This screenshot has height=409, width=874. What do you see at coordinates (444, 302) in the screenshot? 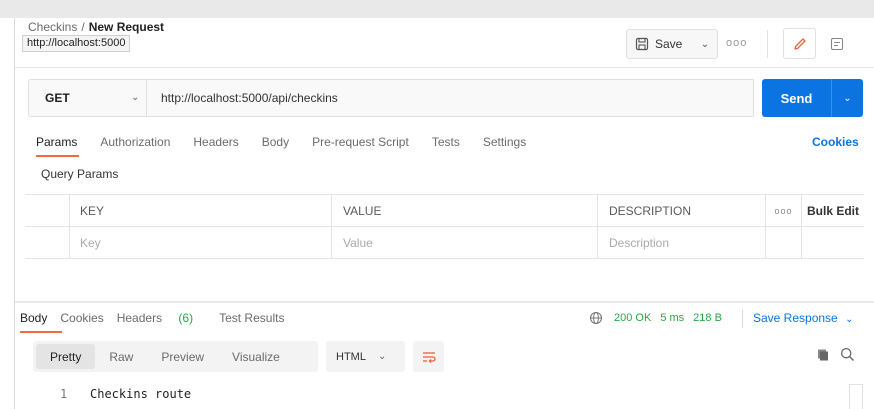
I see `pane-resize-handle` at bounding box center [444, 302].